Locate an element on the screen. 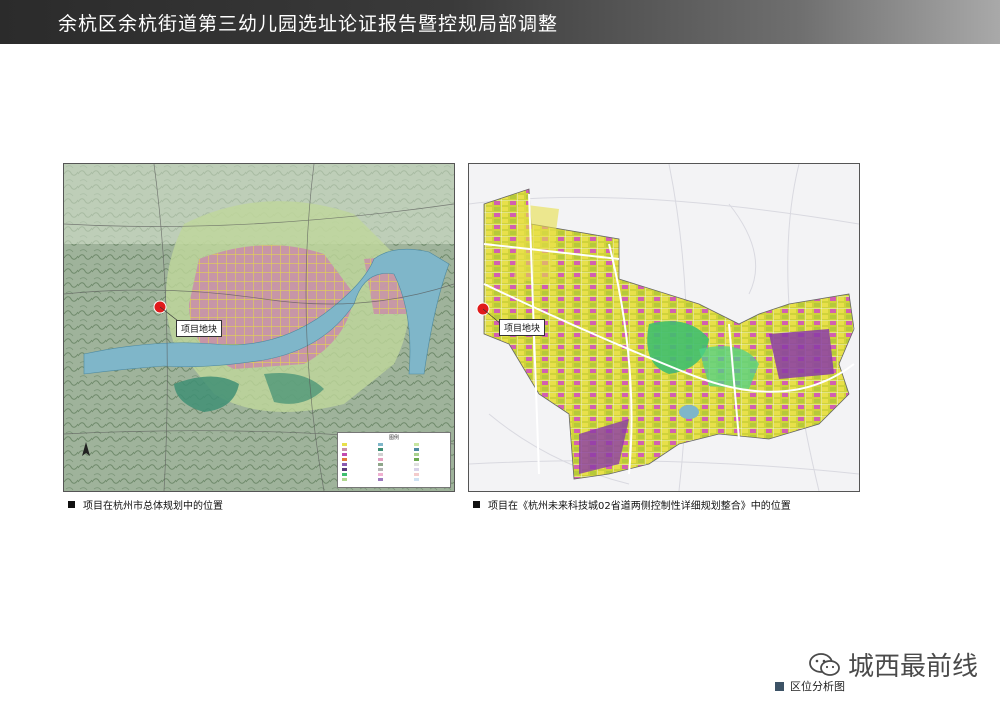 Image resolution: width=1000 pixels, height=706 pixels. master-plan-caption: 项目在杭州市总体规划中的位置 is located at coordinates (145, 504).